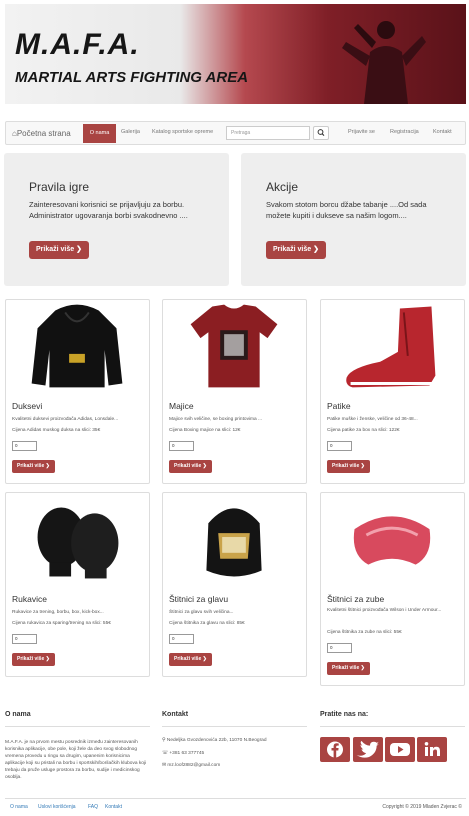  Describe the element at coordinates (165, 753) in the screenshot. I see `phone-icon: ☏` at that location.